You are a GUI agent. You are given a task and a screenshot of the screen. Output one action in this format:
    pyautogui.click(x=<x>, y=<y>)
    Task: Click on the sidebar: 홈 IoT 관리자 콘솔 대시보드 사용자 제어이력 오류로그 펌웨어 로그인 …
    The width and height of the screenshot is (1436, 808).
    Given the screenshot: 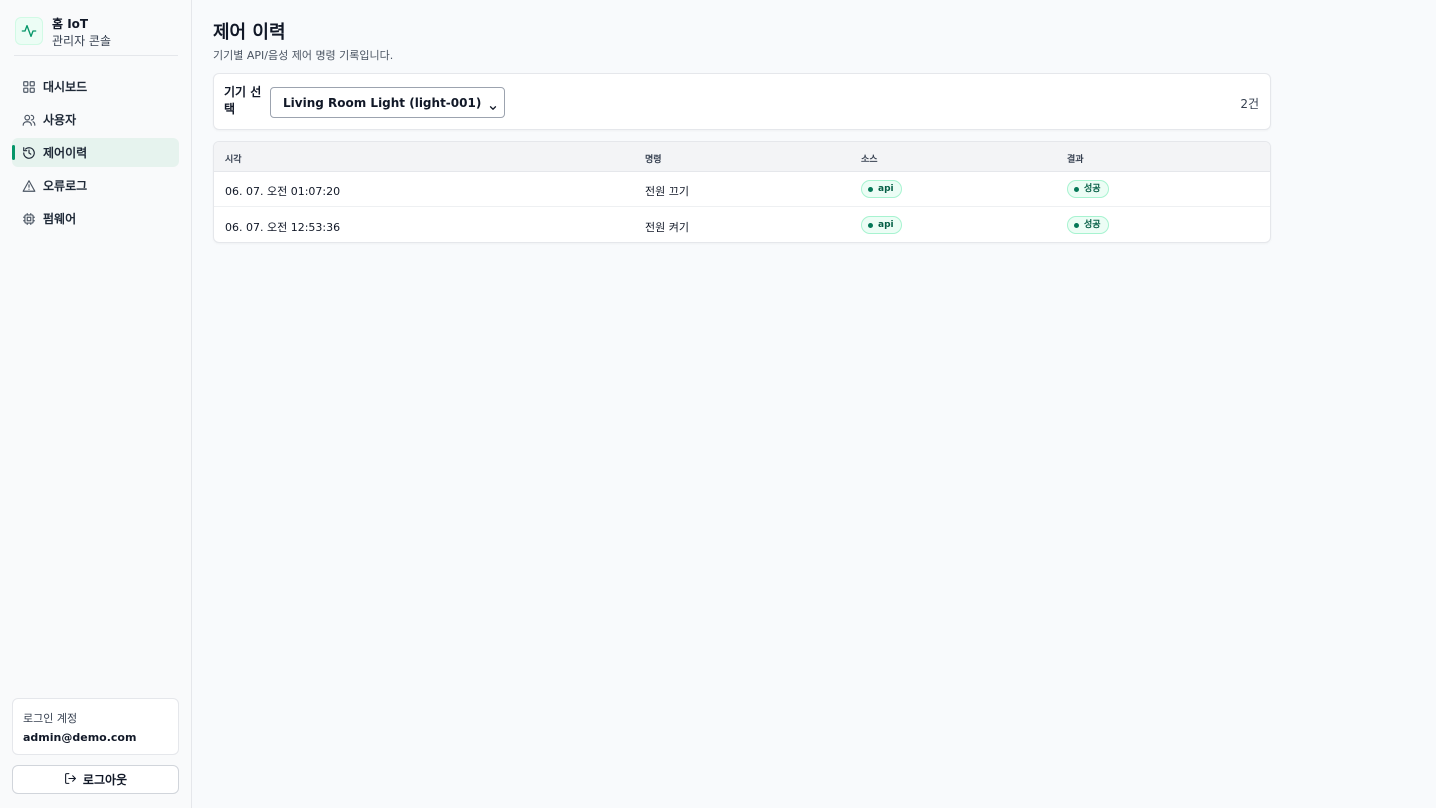 What is the action you would take?
    pyautogui.click(x=96, y=404)
    